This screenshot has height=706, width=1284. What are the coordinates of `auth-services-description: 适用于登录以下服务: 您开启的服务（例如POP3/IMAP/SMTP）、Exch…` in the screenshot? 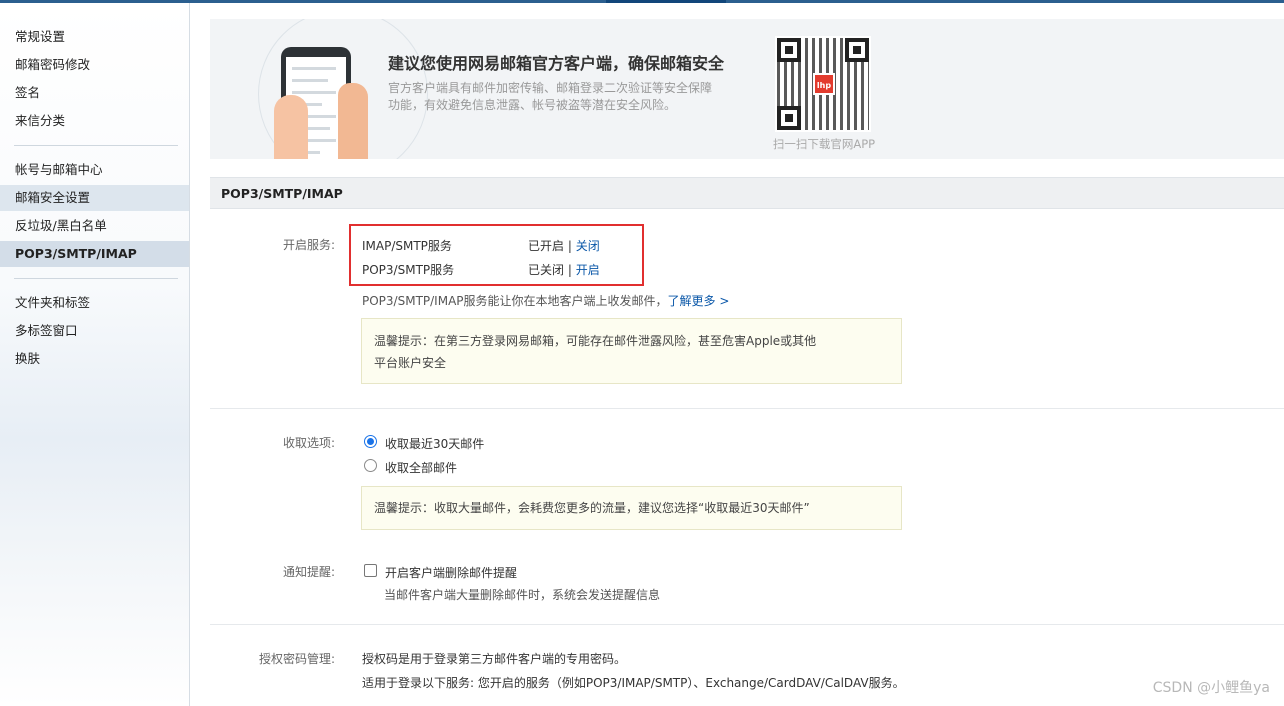 It's located at (633, 683).